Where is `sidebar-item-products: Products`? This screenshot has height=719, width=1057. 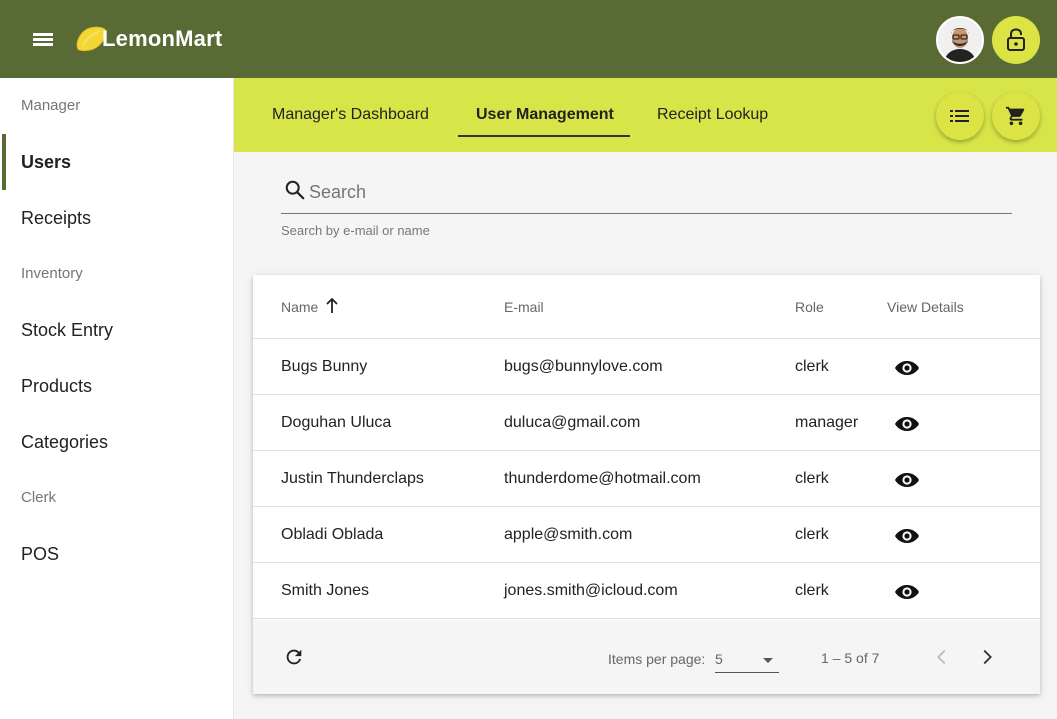 sidebar-item-products: Products is located at coordinates (56, 386).